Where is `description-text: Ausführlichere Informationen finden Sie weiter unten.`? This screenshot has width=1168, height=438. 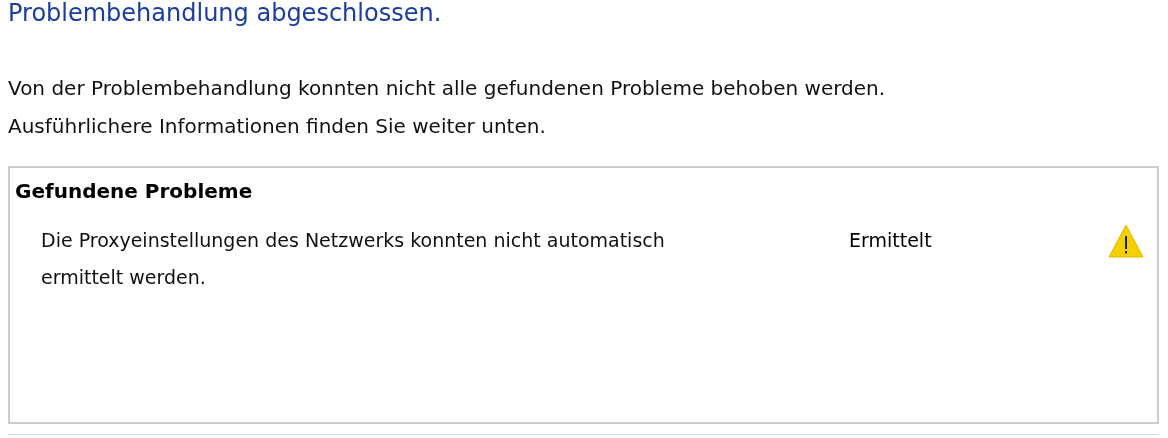
description-text: Ausführlichere Informationen finden Sie weiter unten. is located at coordinates (277, 126).